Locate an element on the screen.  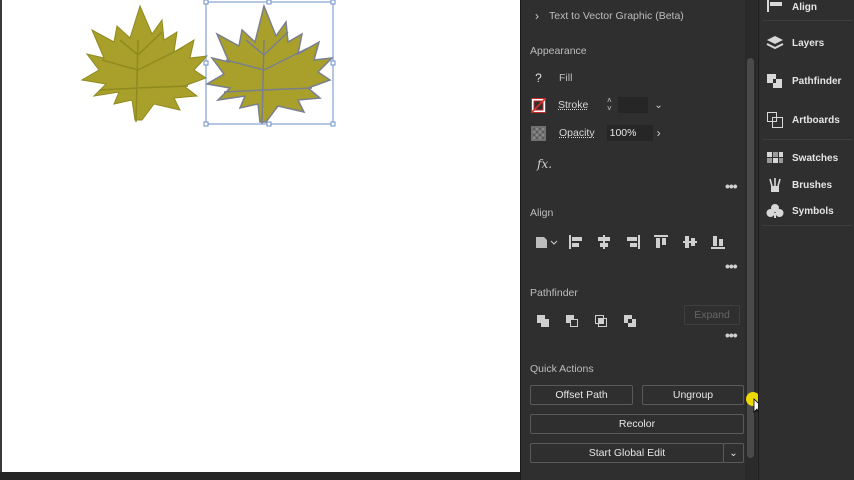
pathfinder-intersect-icon is located at coordinates (601, 321).